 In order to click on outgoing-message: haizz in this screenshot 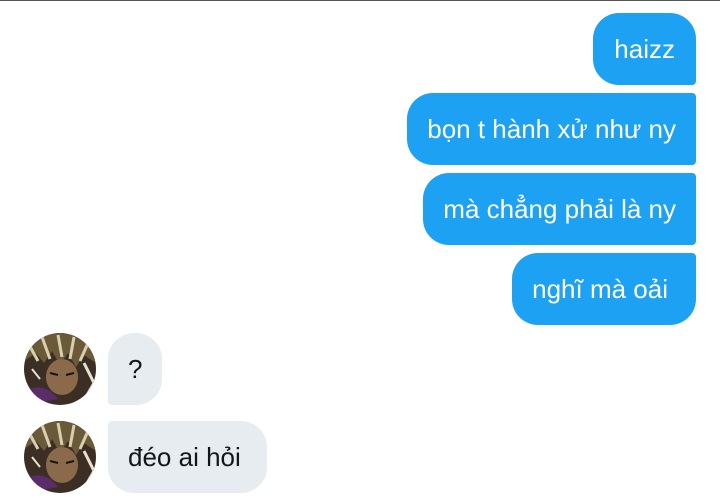, I will do `click(644, 49)`.